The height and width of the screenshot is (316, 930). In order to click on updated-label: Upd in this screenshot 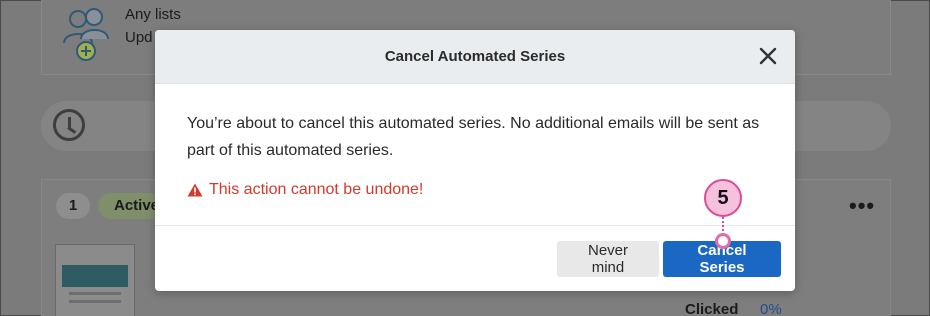, I will do `click(139, 37)`.